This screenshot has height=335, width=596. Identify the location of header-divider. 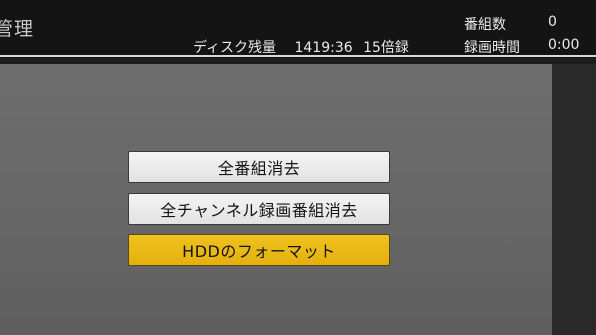
(298, 56).